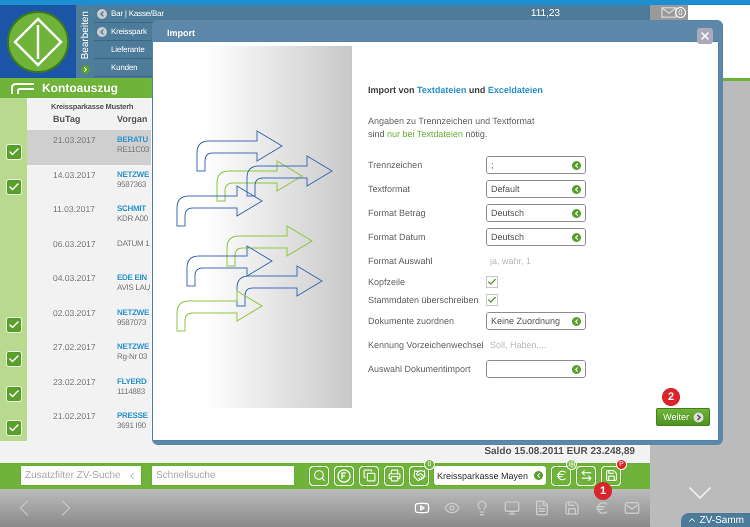 The image size is (750, 527). I want to click on mail-button: 0, so click(669, 12).